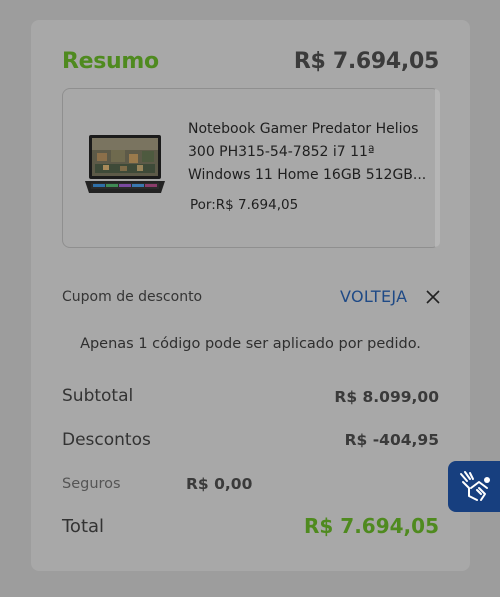 The image size is (500, 597). Describe the element at coordinates (132, 297) in the screenshot. I see `coupon-label: Cupom de desconto` at that location.